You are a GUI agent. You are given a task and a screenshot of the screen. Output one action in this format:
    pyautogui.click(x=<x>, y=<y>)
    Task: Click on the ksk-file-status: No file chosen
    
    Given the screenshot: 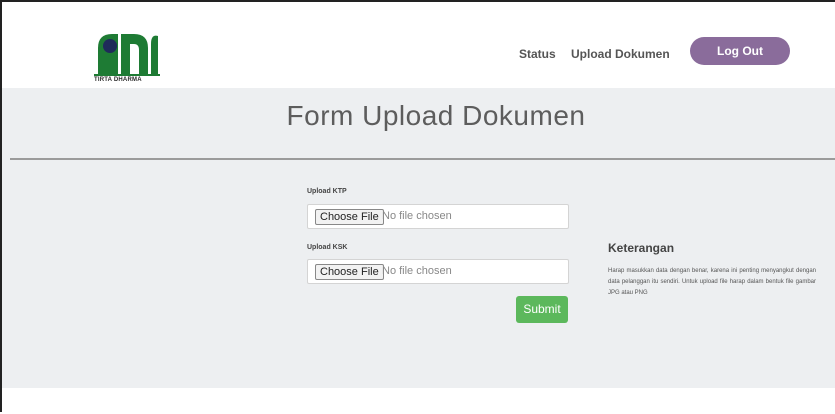 What is the action you would take?
    pyautogui.click(x=417, y=271)
    